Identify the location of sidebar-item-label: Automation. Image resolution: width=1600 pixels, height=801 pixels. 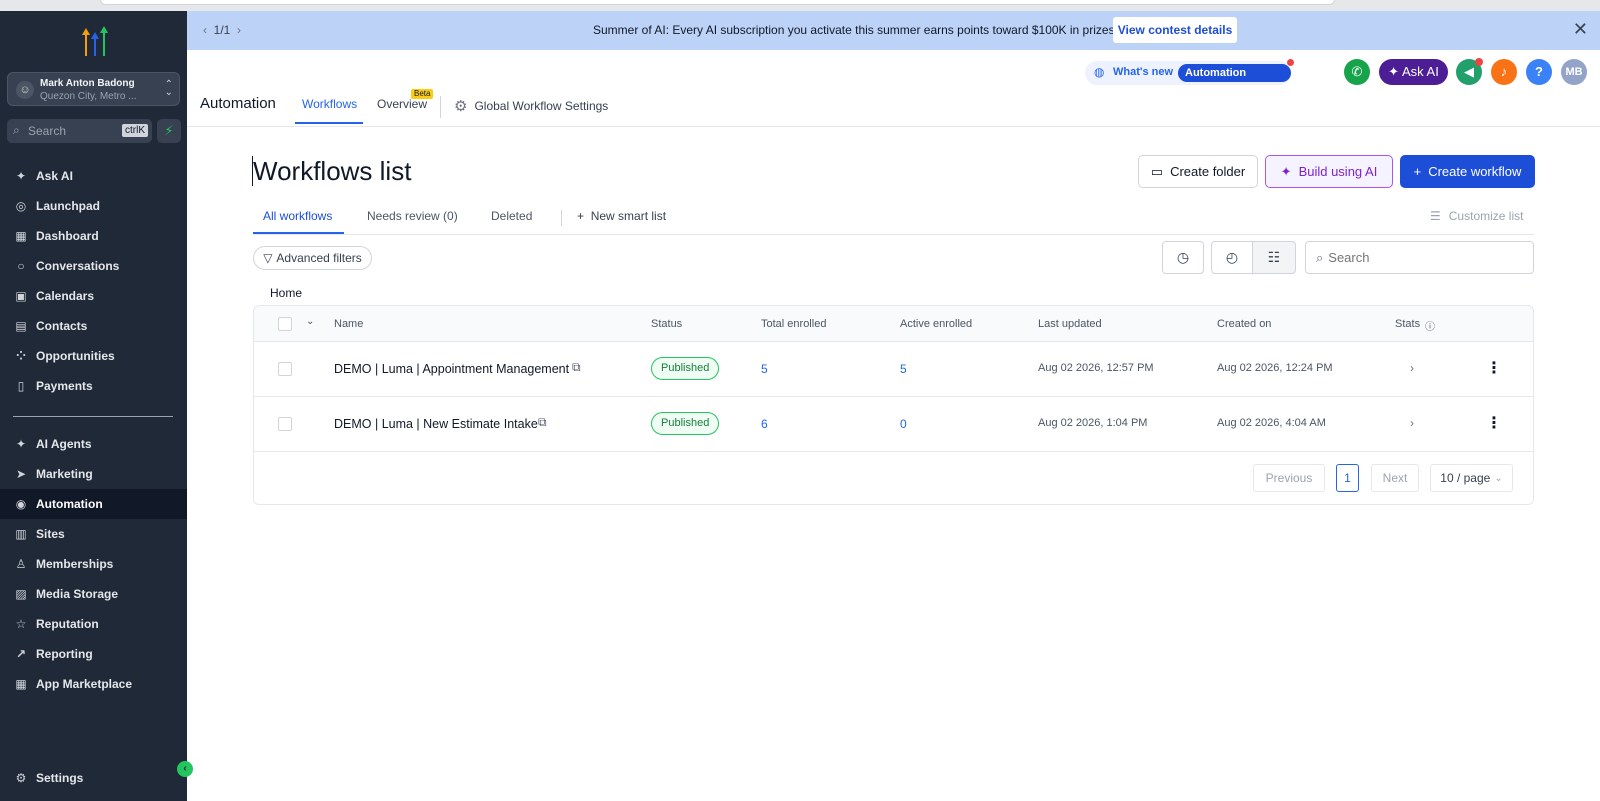
(69, 504).